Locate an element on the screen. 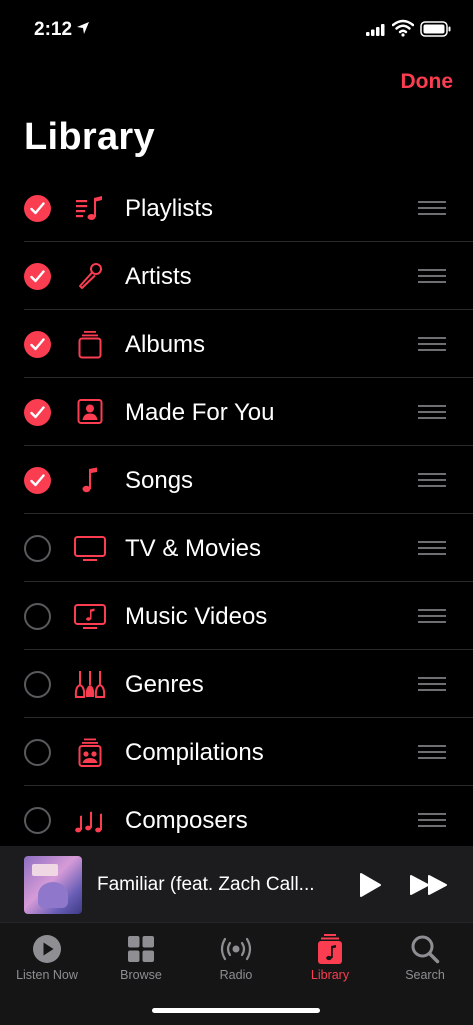 This screenshot has height=1025, width=473. radio-waves-icon is located at coordinates (236, 949).